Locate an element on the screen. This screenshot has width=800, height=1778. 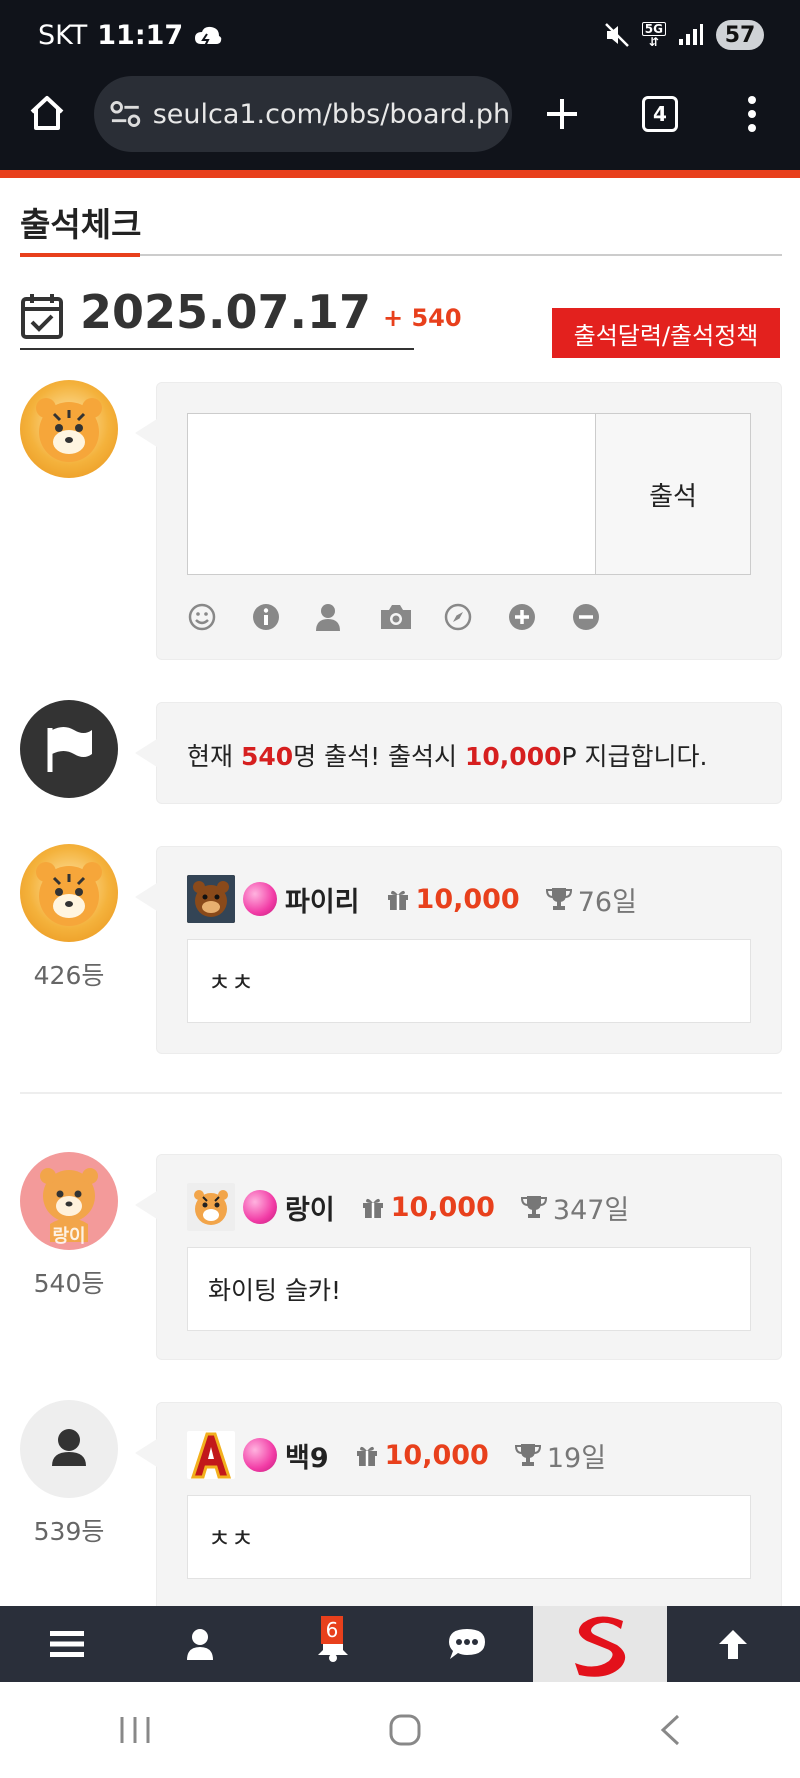
menu-button is located at coordinates (66, 1644).